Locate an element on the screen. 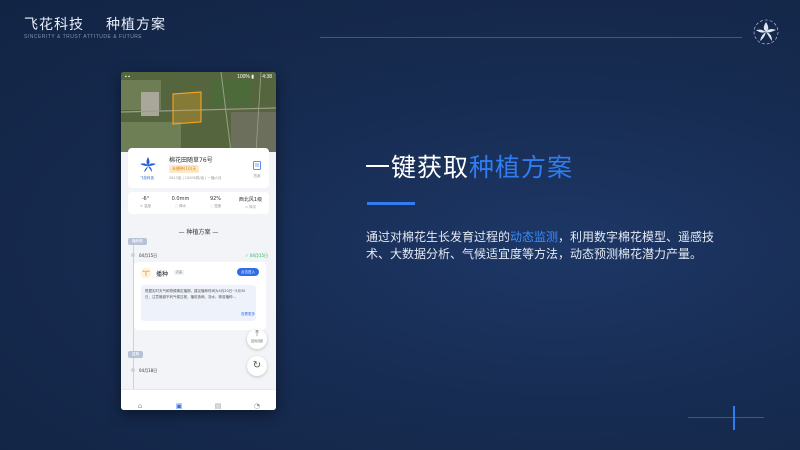  weather-label: ◌ 湿度 is located at coordinates (215, 206).